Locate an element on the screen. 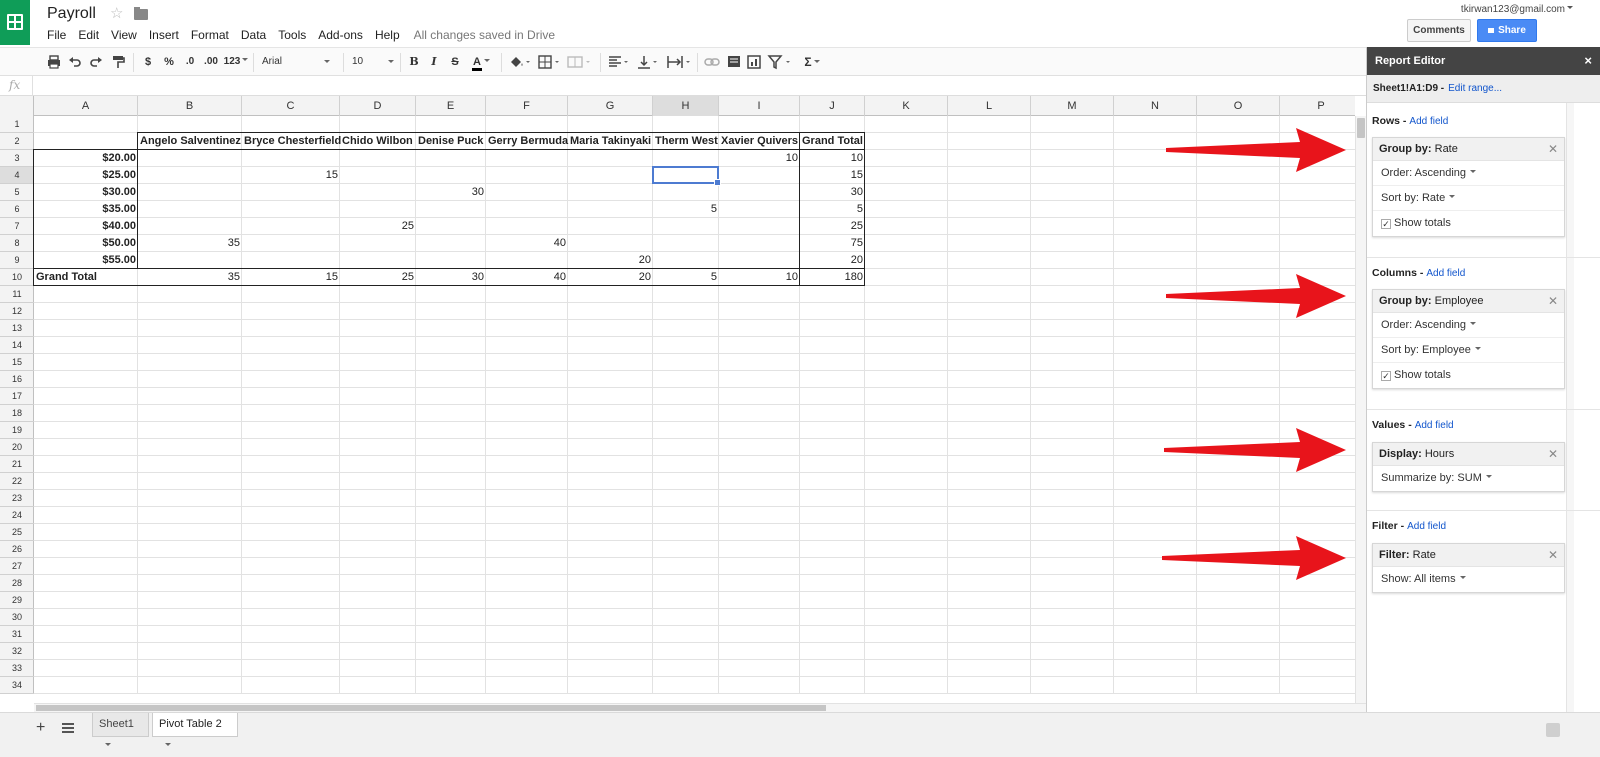 The height and width of the screenshot is (757, 1600). pivot-row-label: $35.00 is located at coordinates (86, 209).